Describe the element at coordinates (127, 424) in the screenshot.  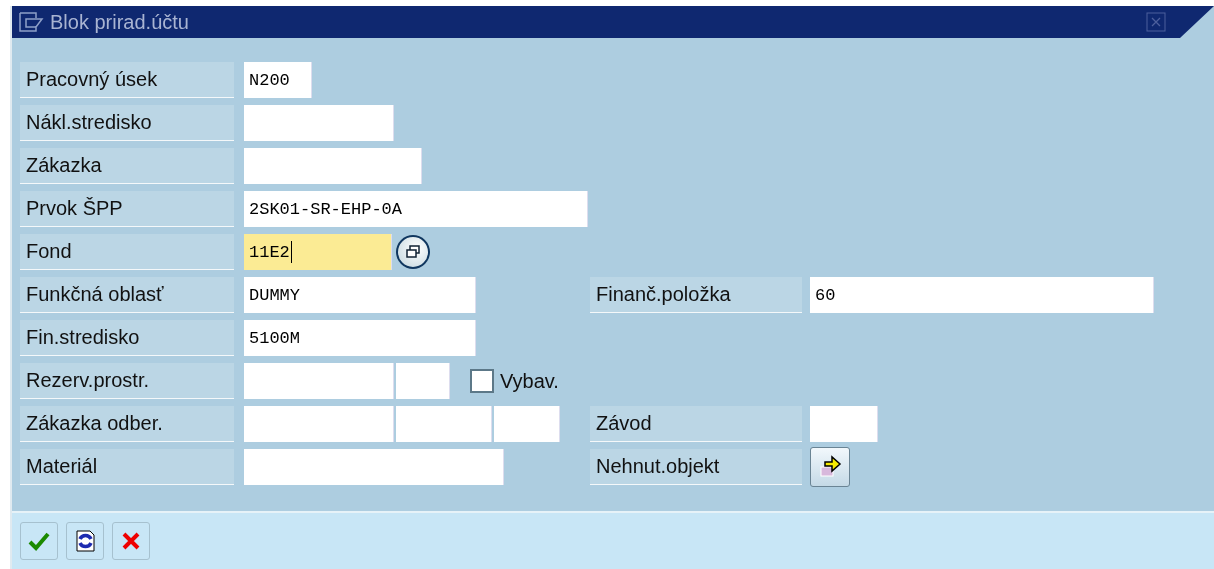
I see `field-label: Zákazka odber.` at that location.